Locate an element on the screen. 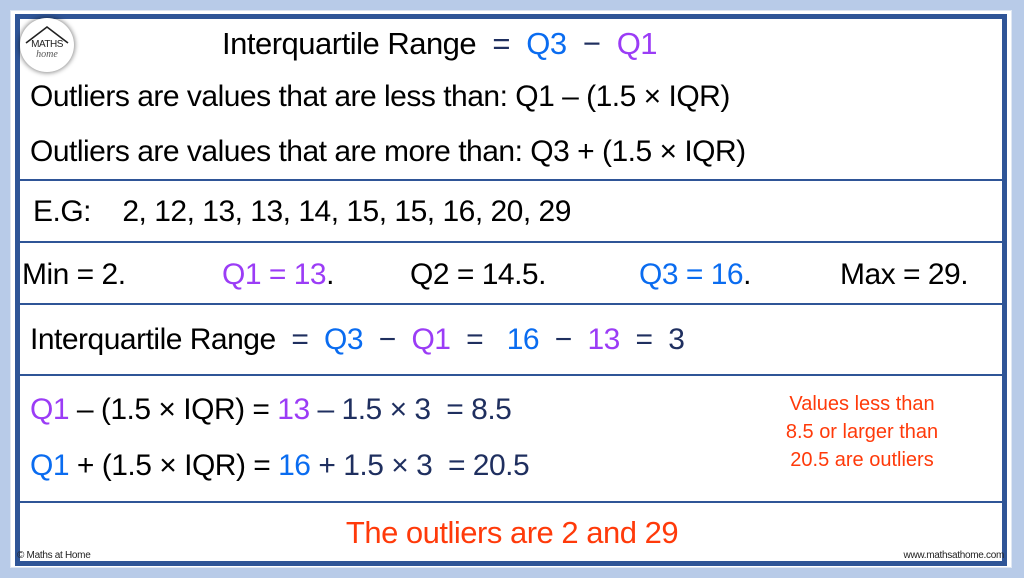  conclusion: The outliers are 2 and 29 is located at coordinates (512, 532).